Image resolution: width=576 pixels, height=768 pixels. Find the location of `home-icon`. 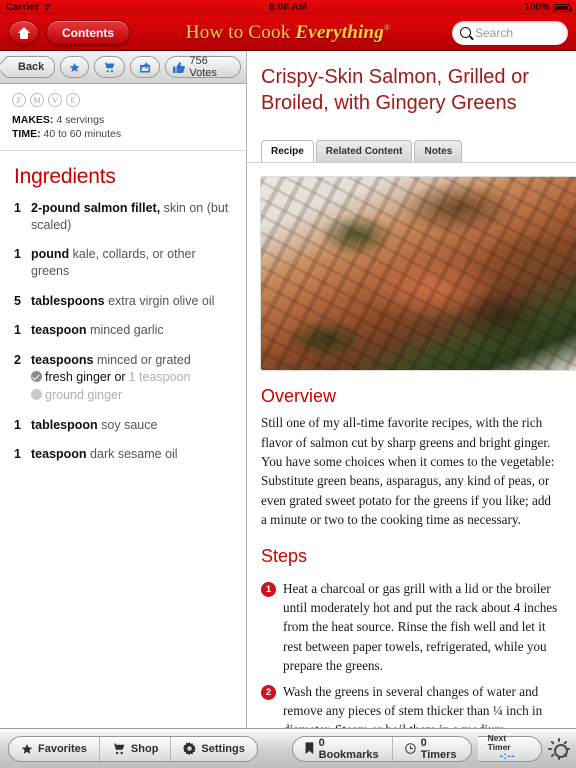

home-icon is located at coordinates (24, 32).